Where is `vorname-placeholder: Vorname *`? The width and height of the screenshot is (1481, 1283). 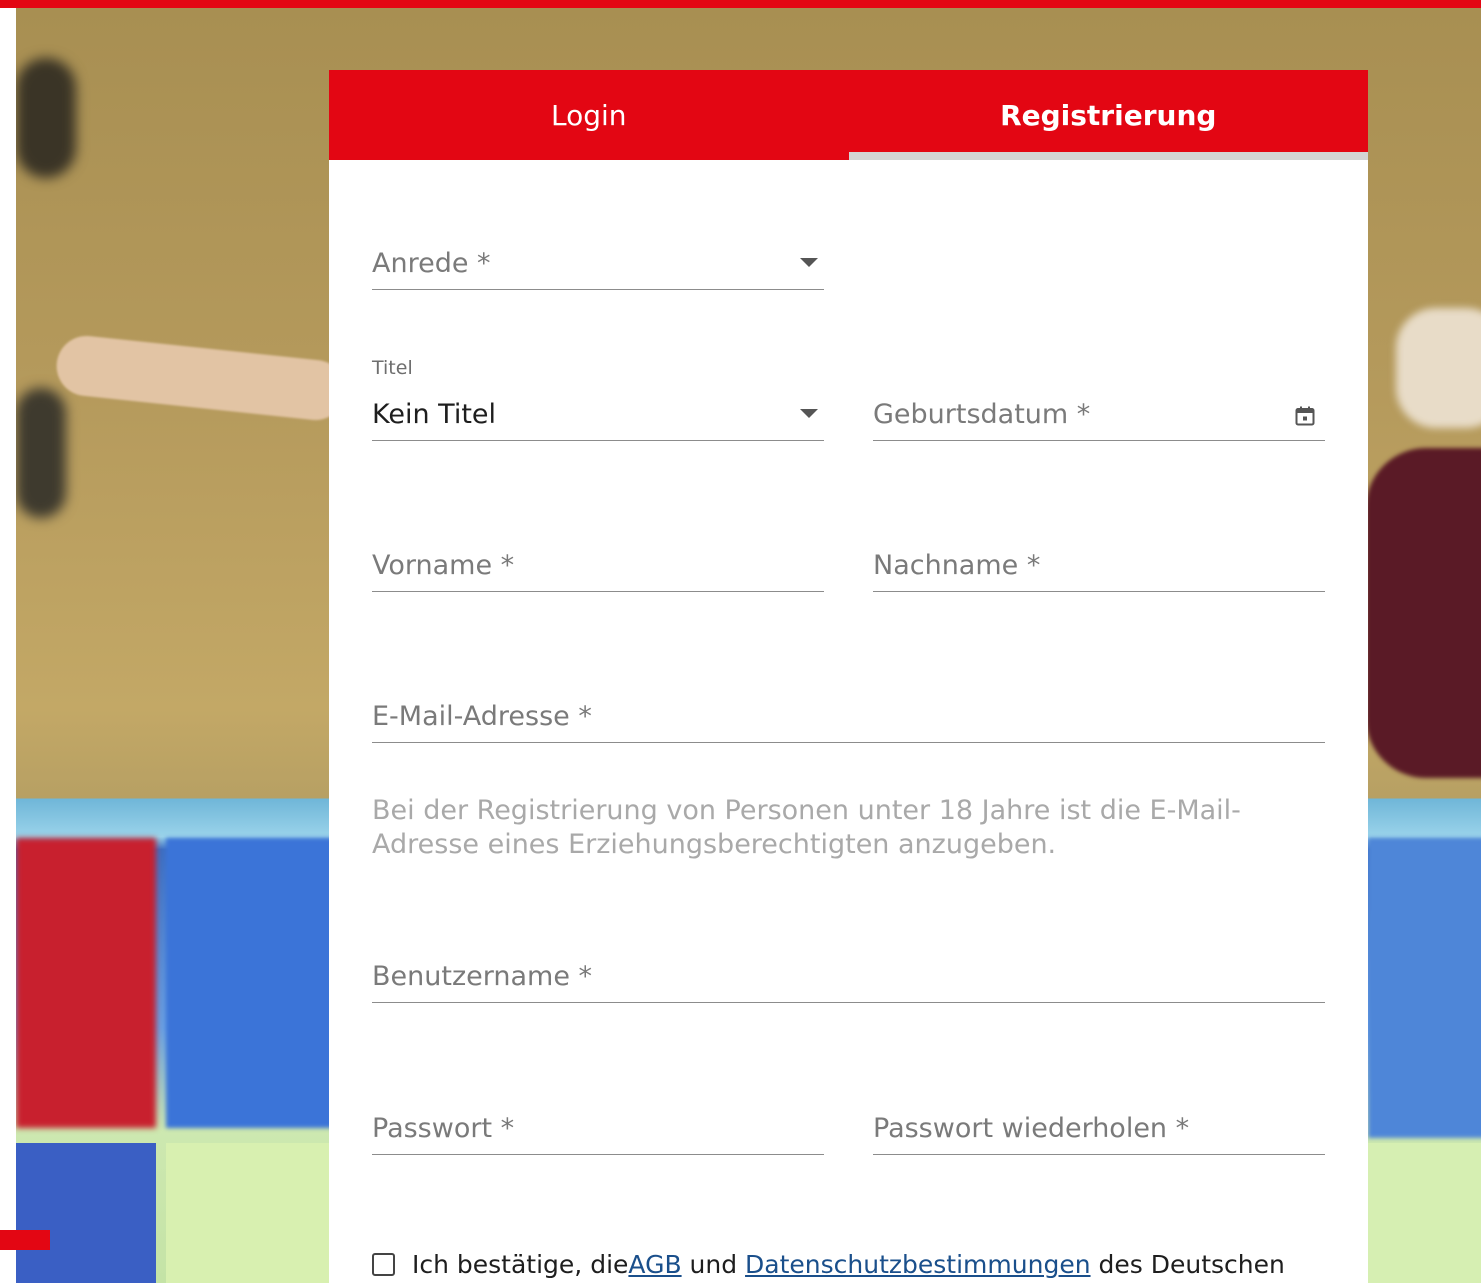
vorname-placeholder: Vorname * is located at coordinates (443, 565).